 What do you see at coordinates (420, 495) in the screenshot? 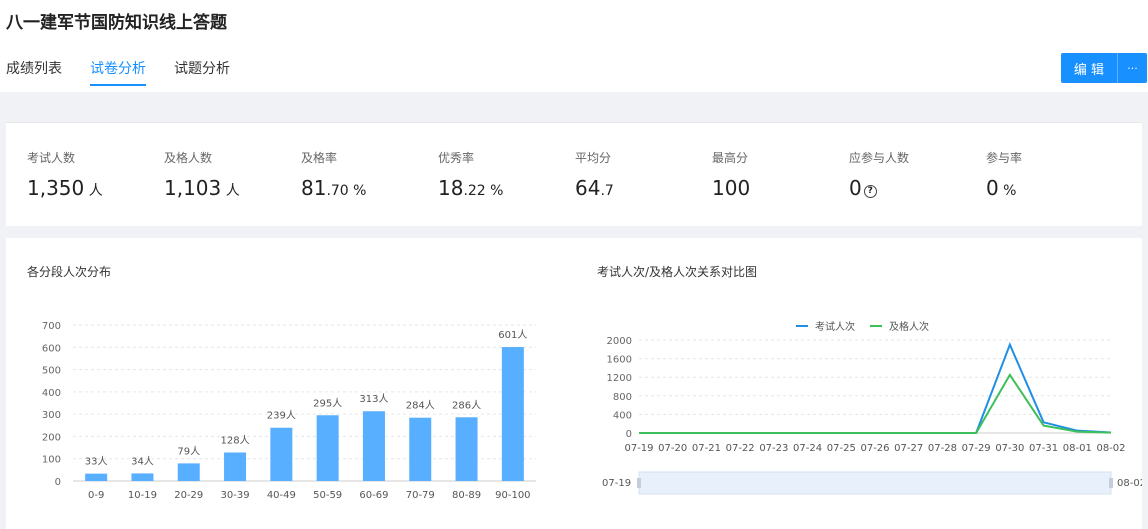
I see `x-tick-label: 70-79` at bounding box center [420, 495].